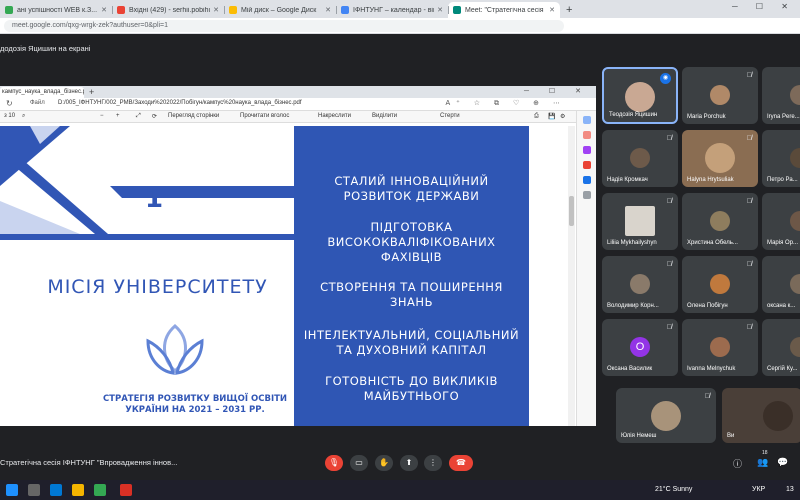 The width and height of the screenshot is (800, 500). Describe the element at coordinates (586, 135) in the screenshot. I see `collections-icon` at that location.